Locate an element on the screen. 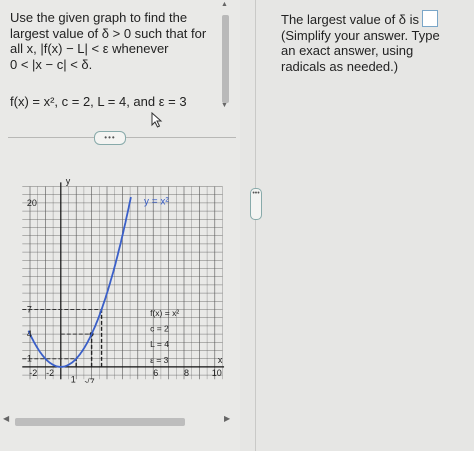 Image resolution: width=474 pixels, height=451 pixels. more-options-button: ••• is located at coordinates (110, 138).